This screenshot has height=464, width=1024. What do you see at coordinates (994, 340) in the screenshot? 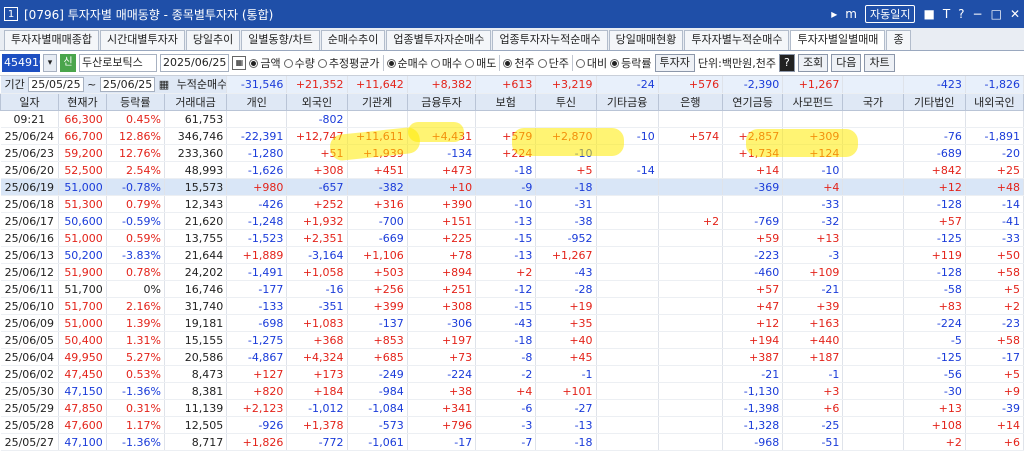
I see `table-cell: +58` at bounding box center [994, 340].